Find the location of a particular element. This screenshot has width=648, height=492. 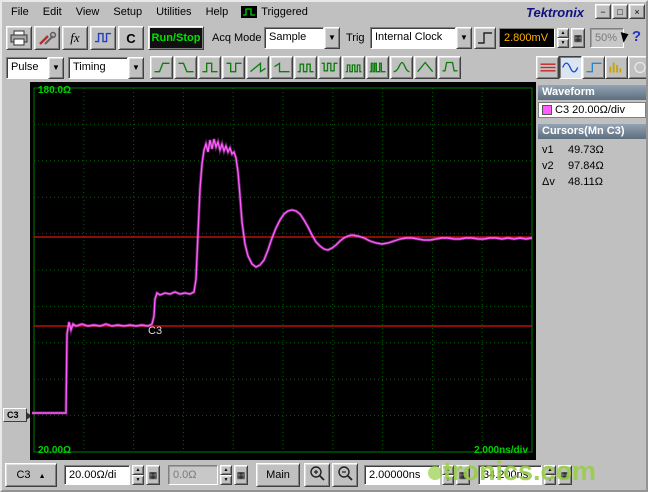

pulse-pair-button is located at coordinates (305, 67).